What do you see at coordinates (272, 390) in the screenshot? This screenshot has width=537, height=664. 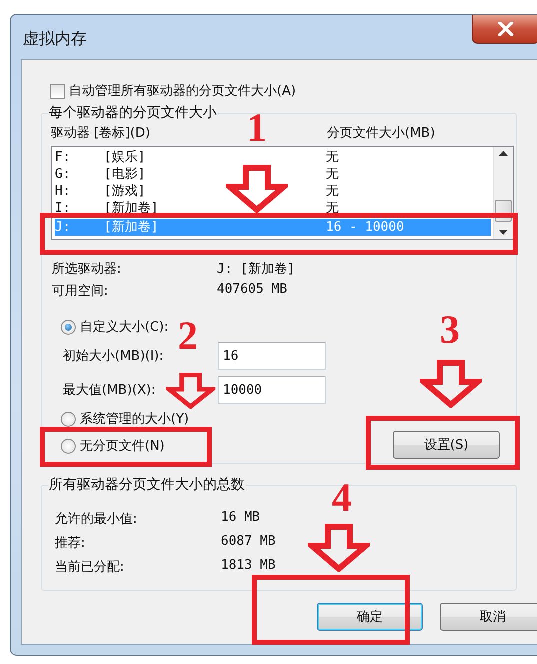 I see `input-field: 10000` at bounding box center [272, 390].